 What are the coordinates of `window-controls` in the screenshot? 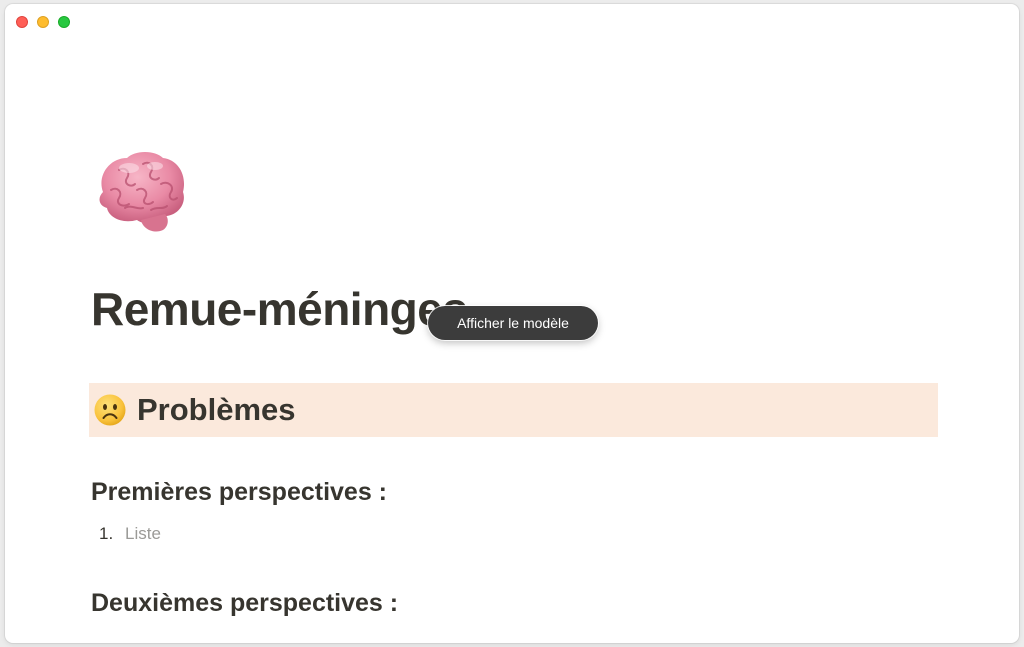 It's located at (43, 22).